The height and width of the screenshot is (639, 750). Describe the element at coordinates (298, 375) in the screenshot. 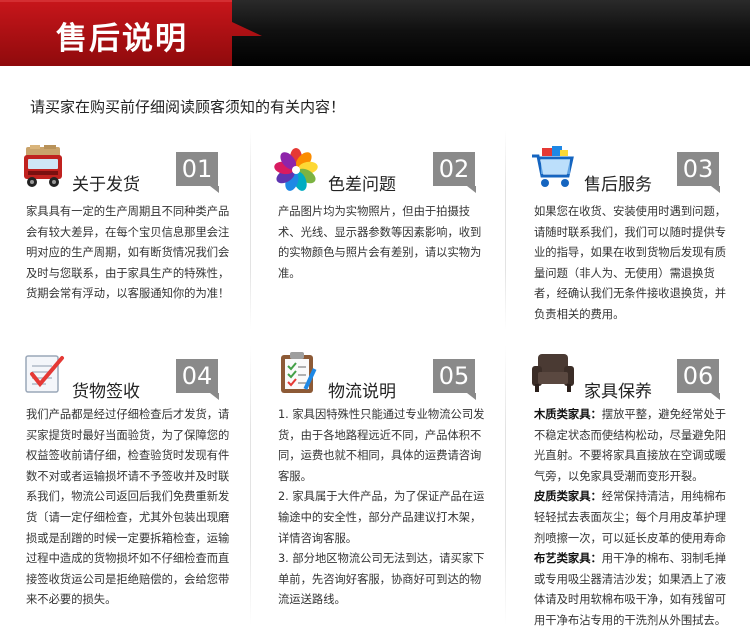

I see `clipboard-icon` at that location.